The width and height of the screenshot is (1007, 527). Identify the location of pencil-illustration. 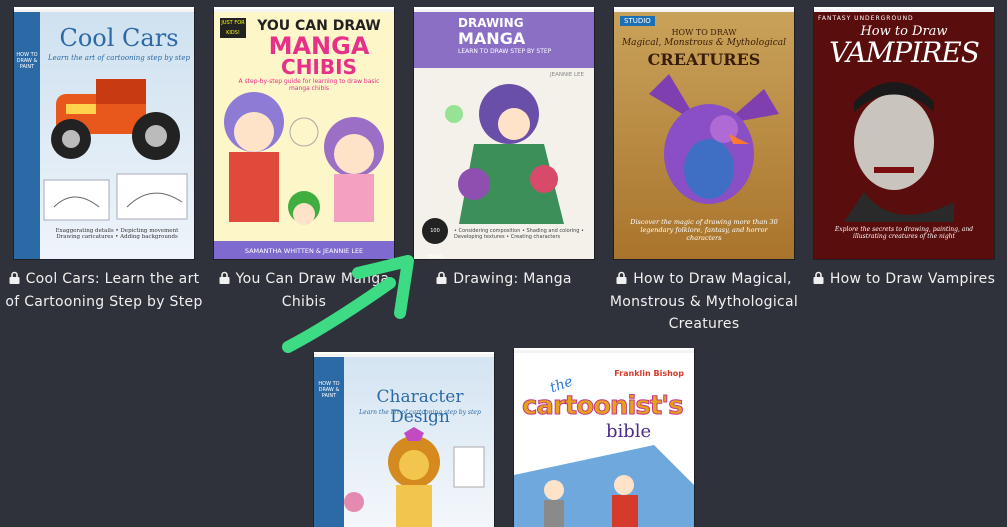
(604, 486).